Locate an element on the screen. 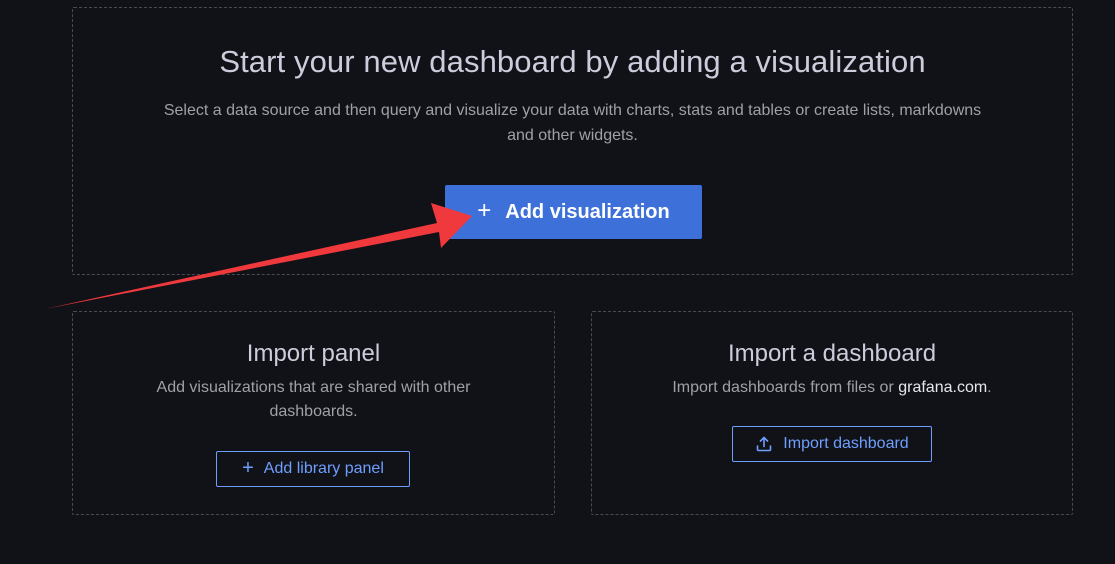  import-dashboard-description-text: Import dashboards from files or is located at coordinates (785, 387).